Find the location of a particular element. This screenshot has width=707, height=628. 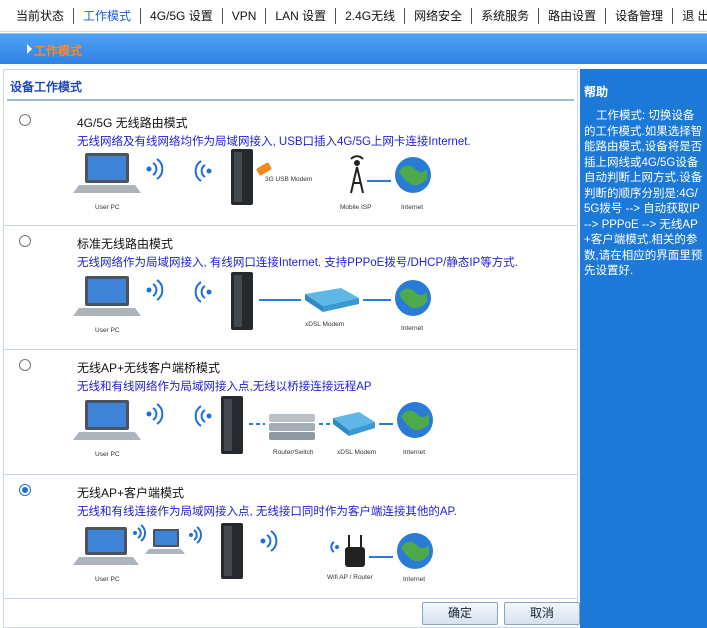

help-title: 帮助 is located at coordinates (596, 92).